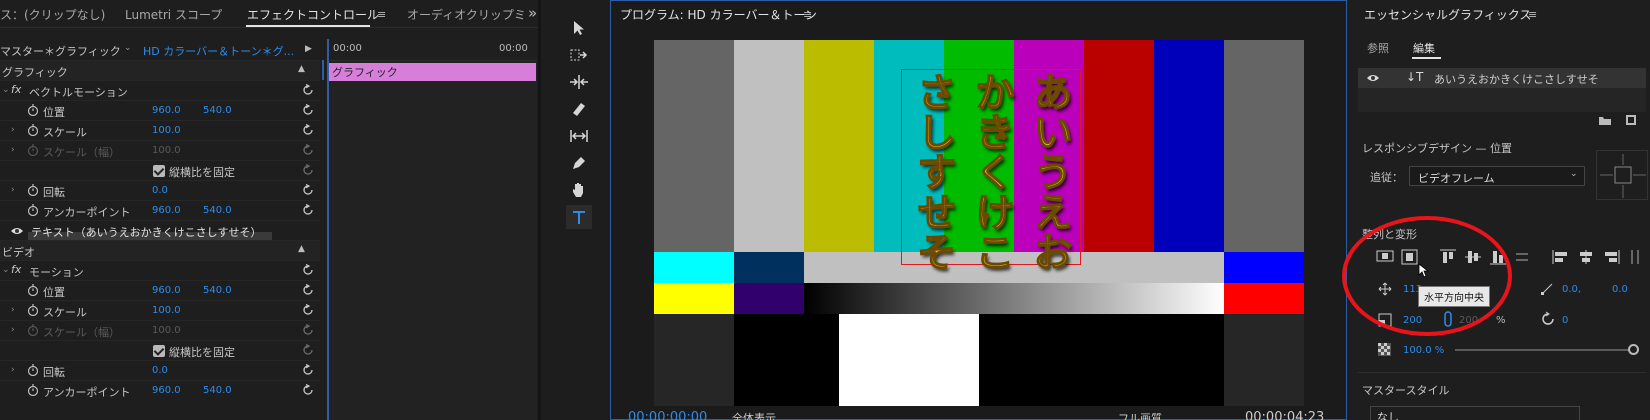 Image resolution: width=1650 pixels, height=420 pixels. I want to click on type-tool, so click(579, 217).